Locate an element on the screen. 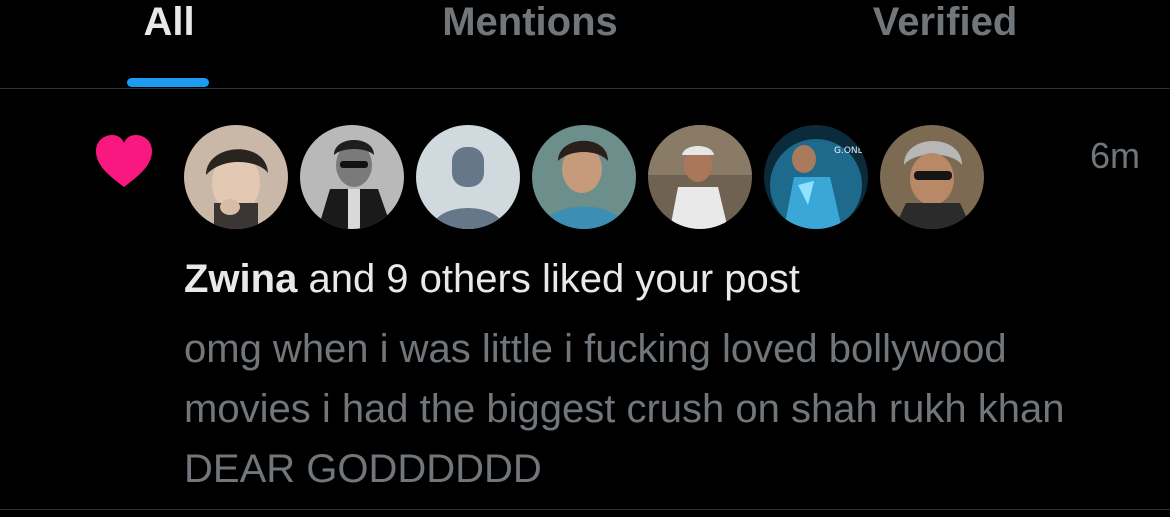 The width and height of the screenshot is (1170, 517). tab-mentions-label: Mentions is located at coordinates (530, 22).